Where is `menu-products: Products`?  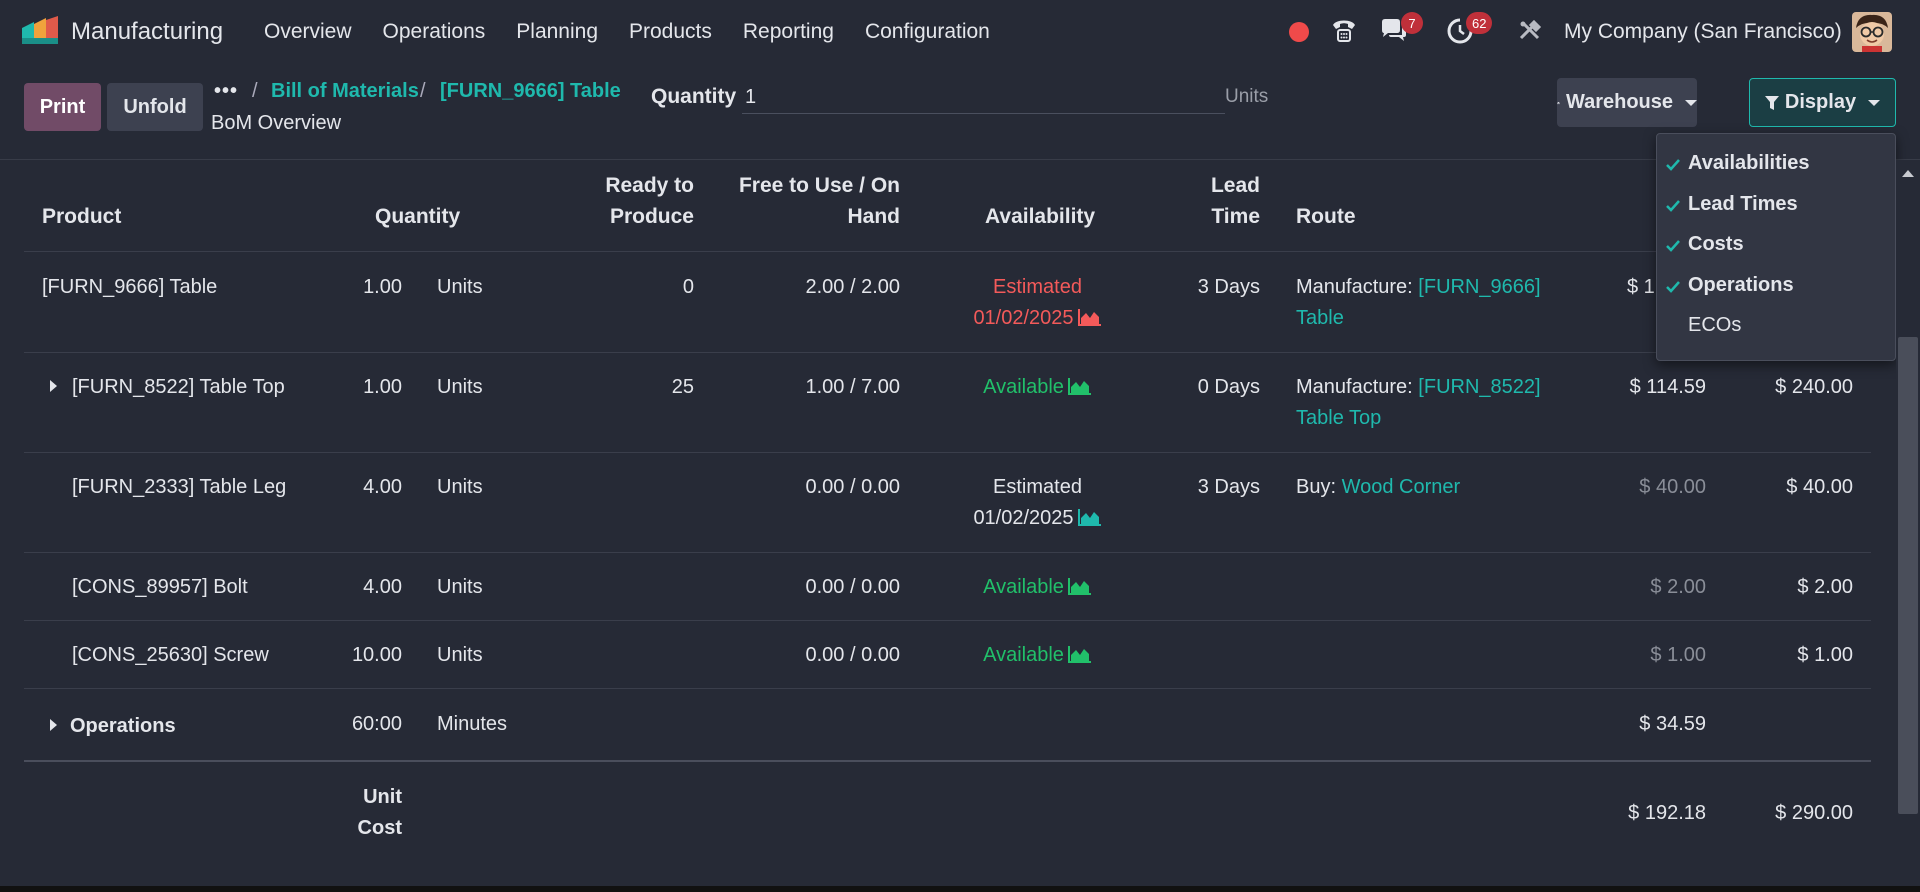 menu-products: Products is located at coordinates (670, 32).